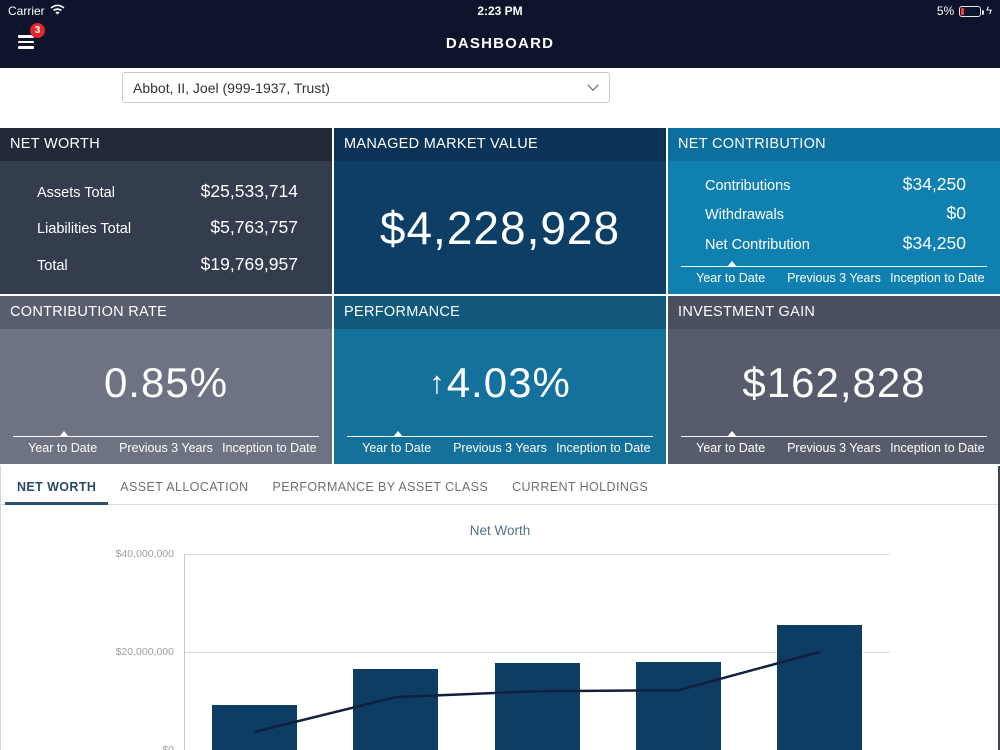 This screenshot has width=1000, height=750. I want to click on row-label: Assets Total, so click(76, 192).